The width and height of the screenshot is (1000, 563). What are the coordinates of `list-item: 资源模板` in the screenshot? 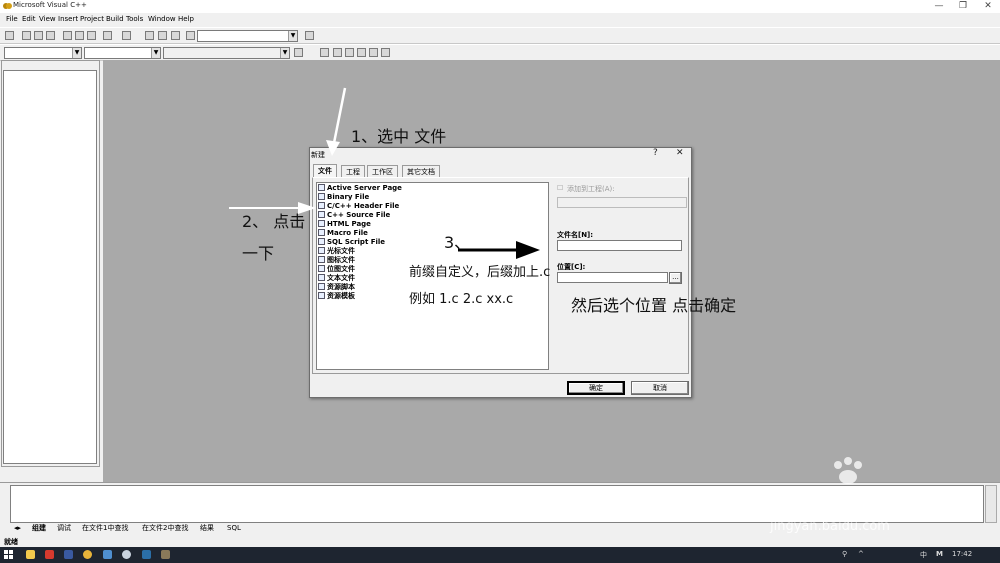 It's located at (336, 296).